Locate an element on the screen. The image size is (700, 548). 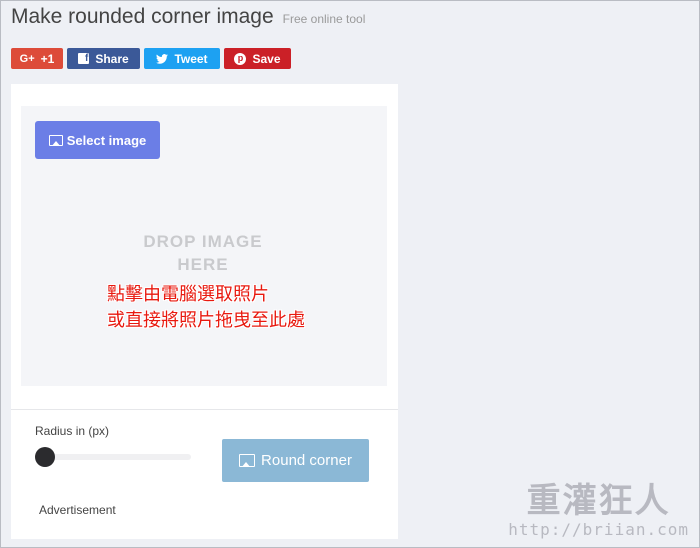
pinterest-save-button: p Save is located at coordinates (257, 58).